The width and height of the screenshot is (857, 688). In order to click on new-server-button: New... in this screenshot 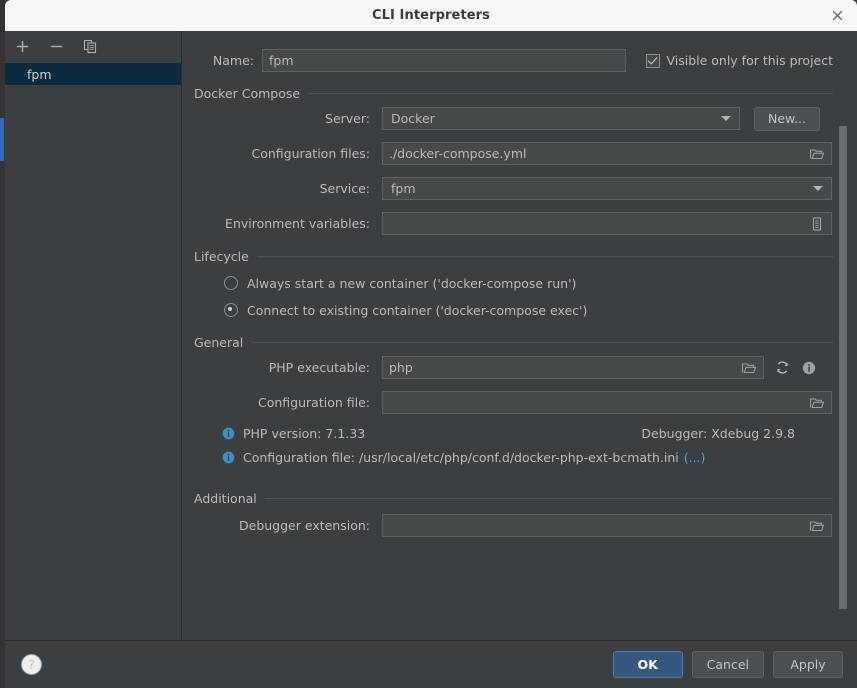, I will do `click(787, 118)`.